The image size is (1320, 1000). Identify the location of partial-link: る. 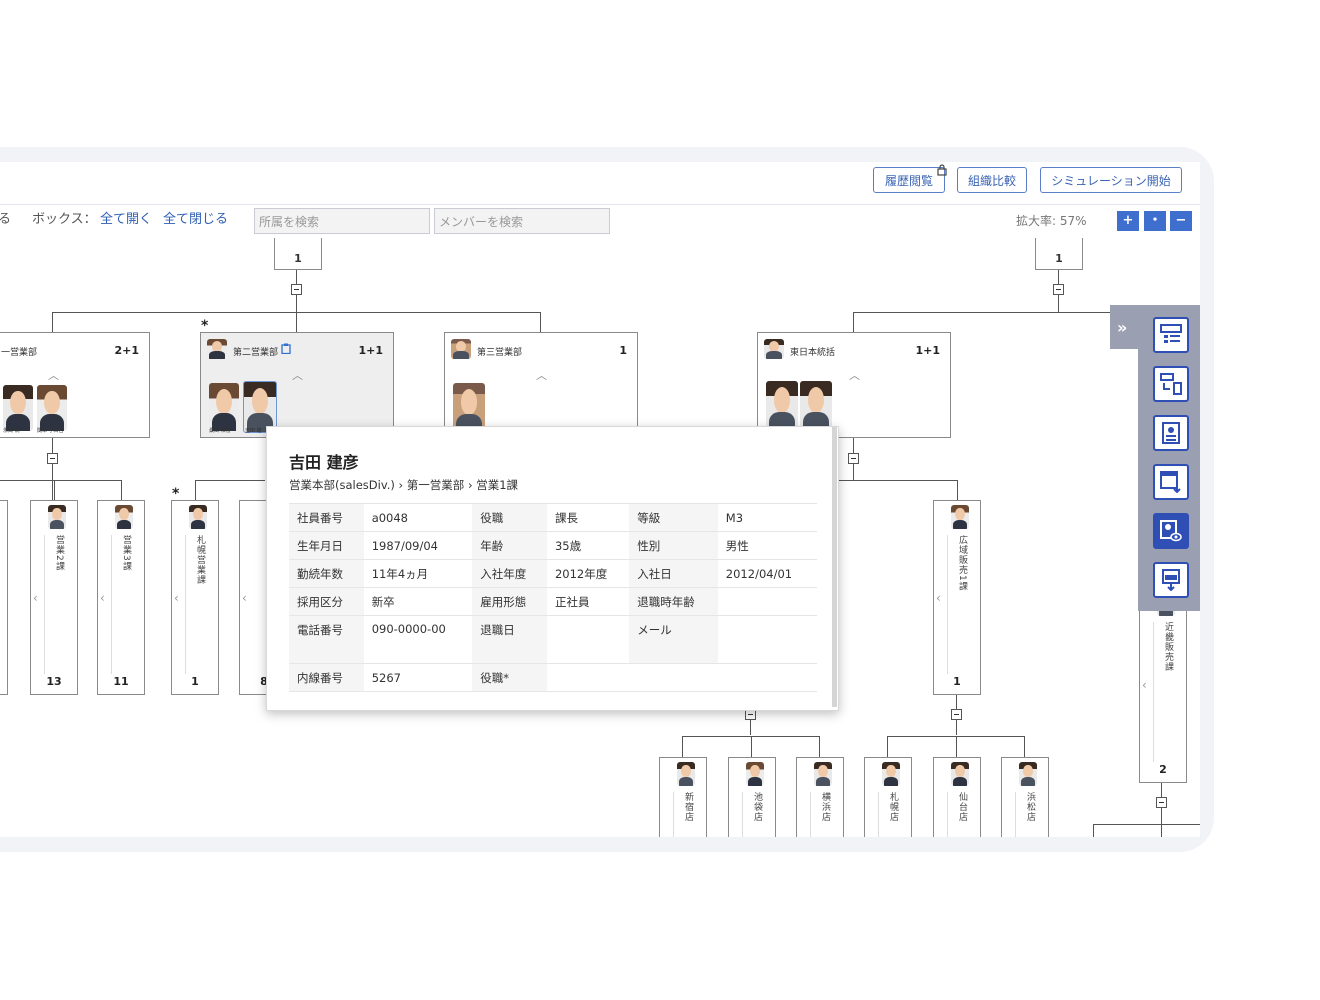
(5, 217).